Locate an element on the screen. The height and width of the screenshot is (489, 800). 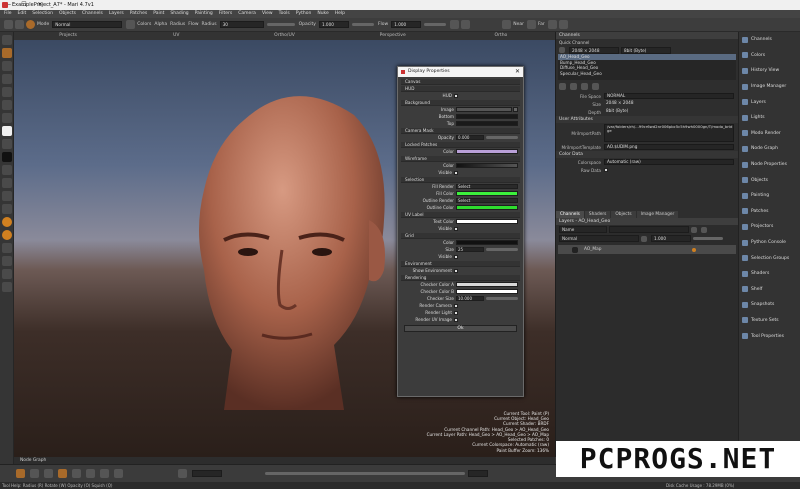
shelf-shelf: Shelf is located at coordinates (769, 290).